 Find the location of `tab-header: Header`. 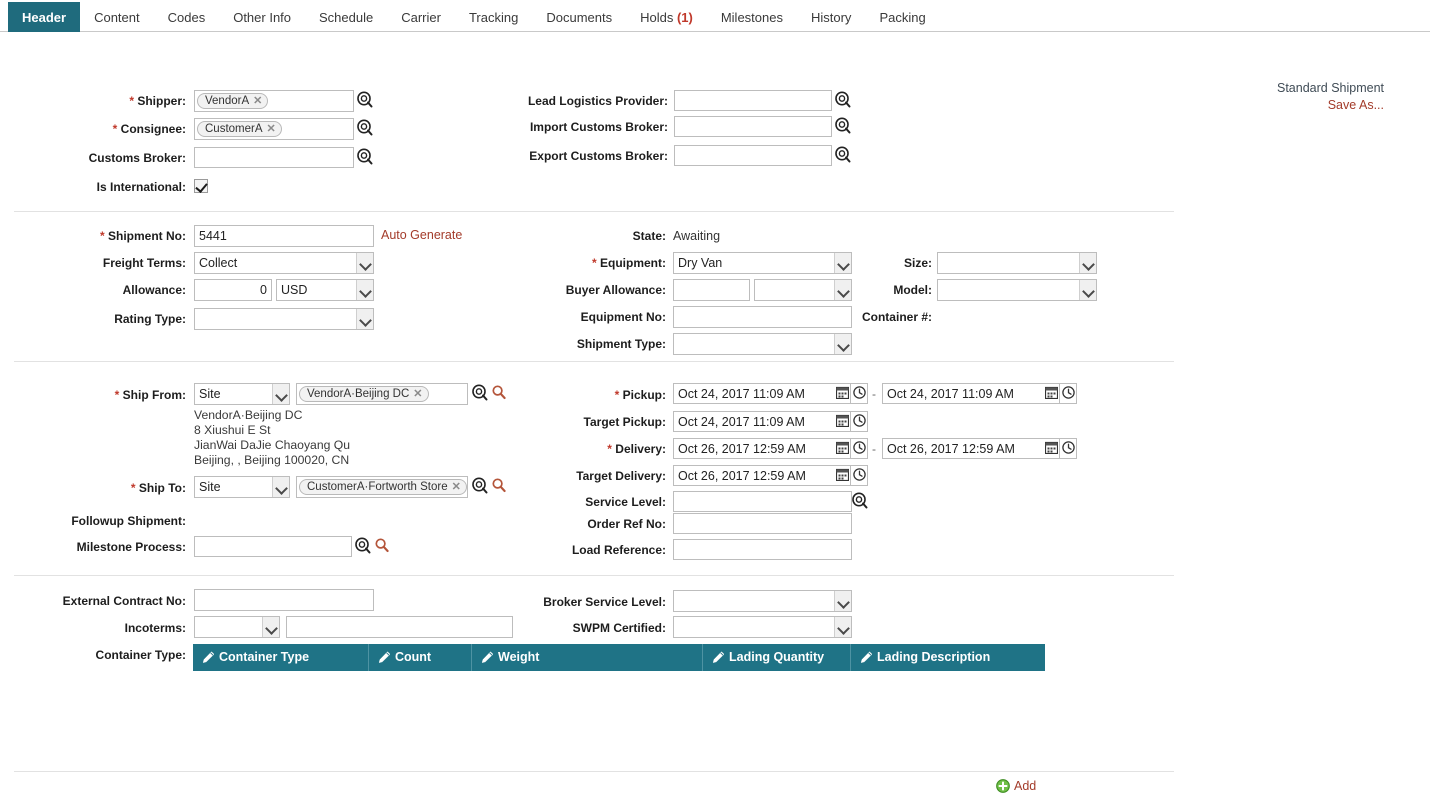

tab-header: Header is located at coordinates (44, 17).